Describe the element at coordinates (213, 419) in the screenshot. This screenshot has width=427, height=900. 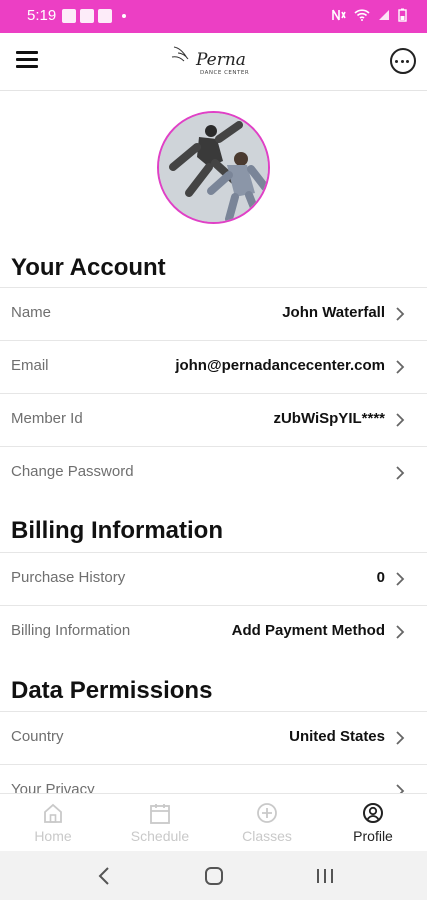
I see `account-row-member-id: Member Id zUbWiSpYIL****` at that location.